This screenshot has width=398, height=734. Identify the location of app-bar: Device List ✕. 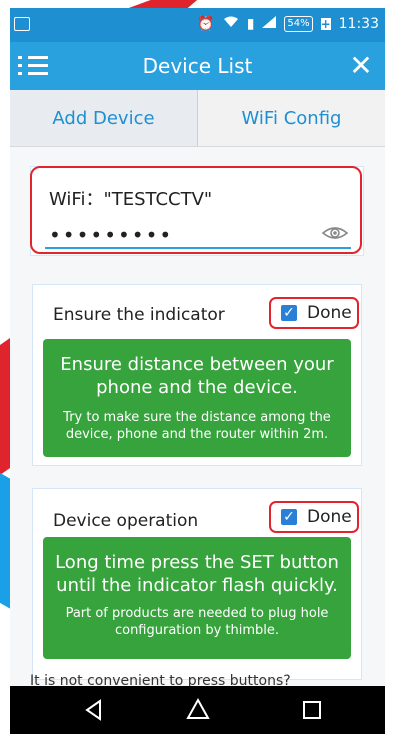
(197, 66).